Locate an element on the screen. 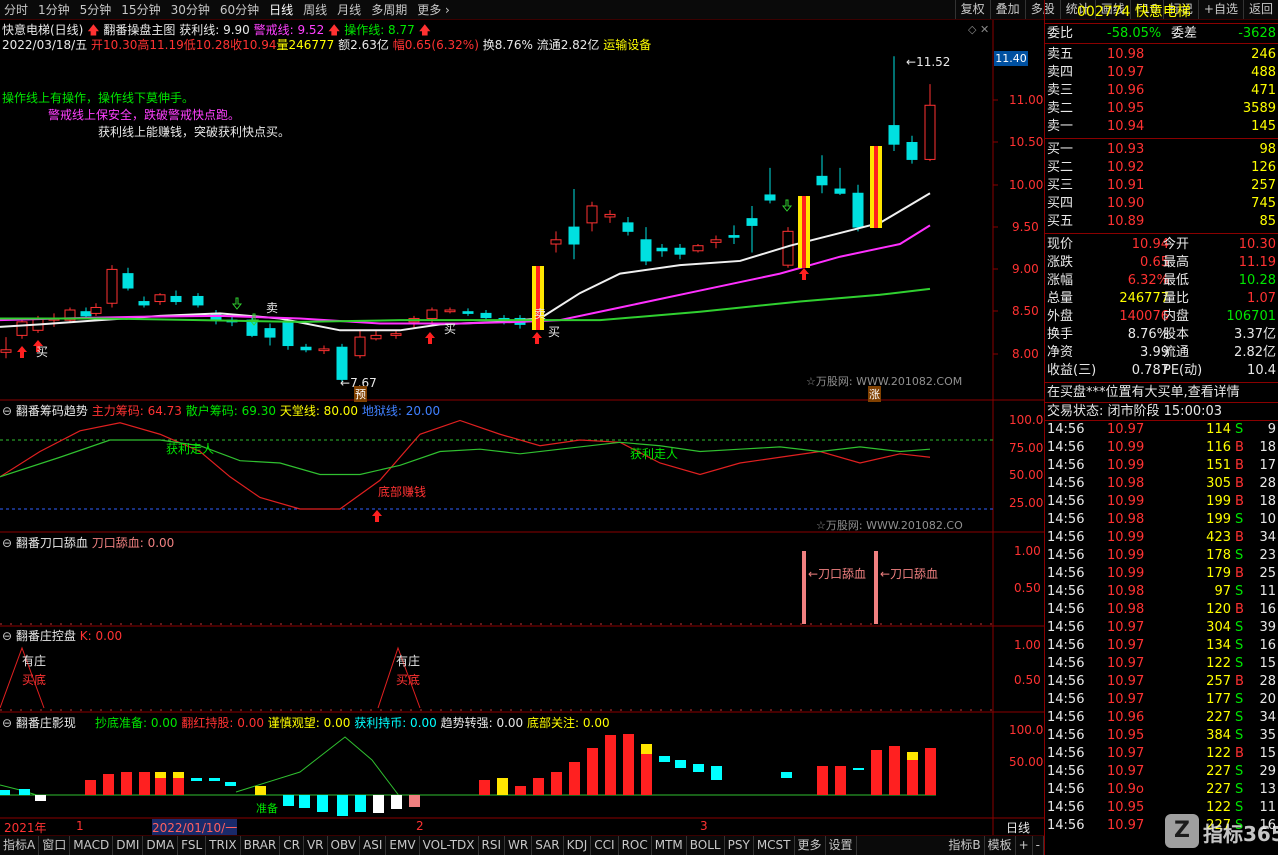 The image size is (1278, 855). period-30min: 30分钟 is located at coordinates (190, 10).